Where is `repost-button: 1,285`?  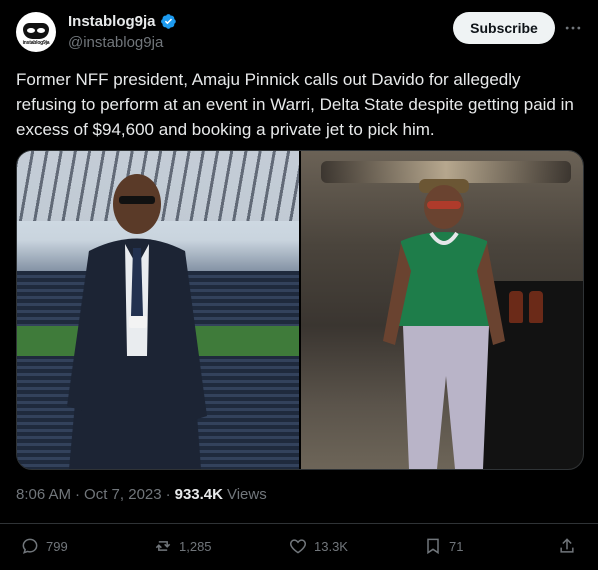
repost-button: 1,285 is located at coordinates (182, 546).